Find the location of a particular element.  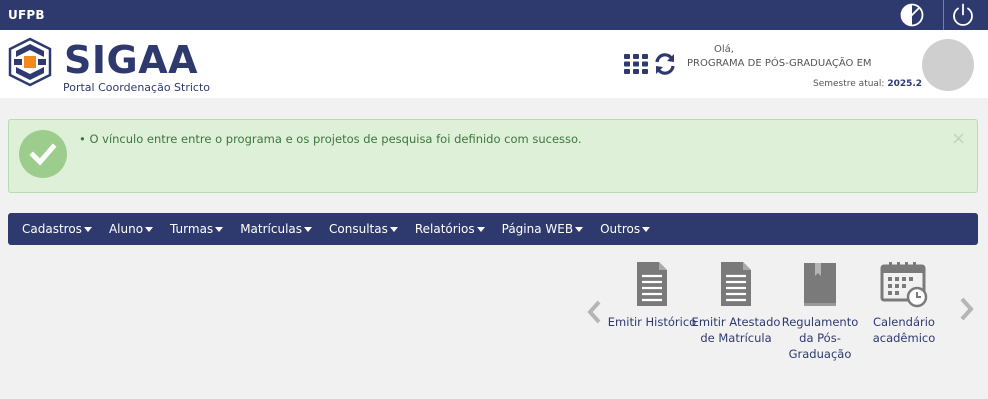

institution-brand: UFPB is located at coordinates (26, 15).